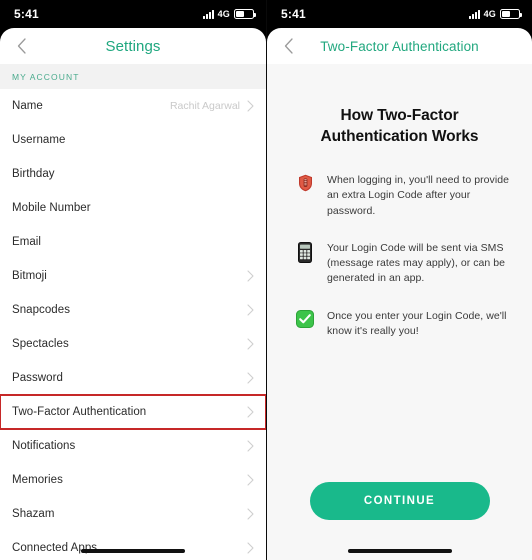  Describe the element at coordinates (305, 182) in the screenshot. I see `shield-icon` at that location.